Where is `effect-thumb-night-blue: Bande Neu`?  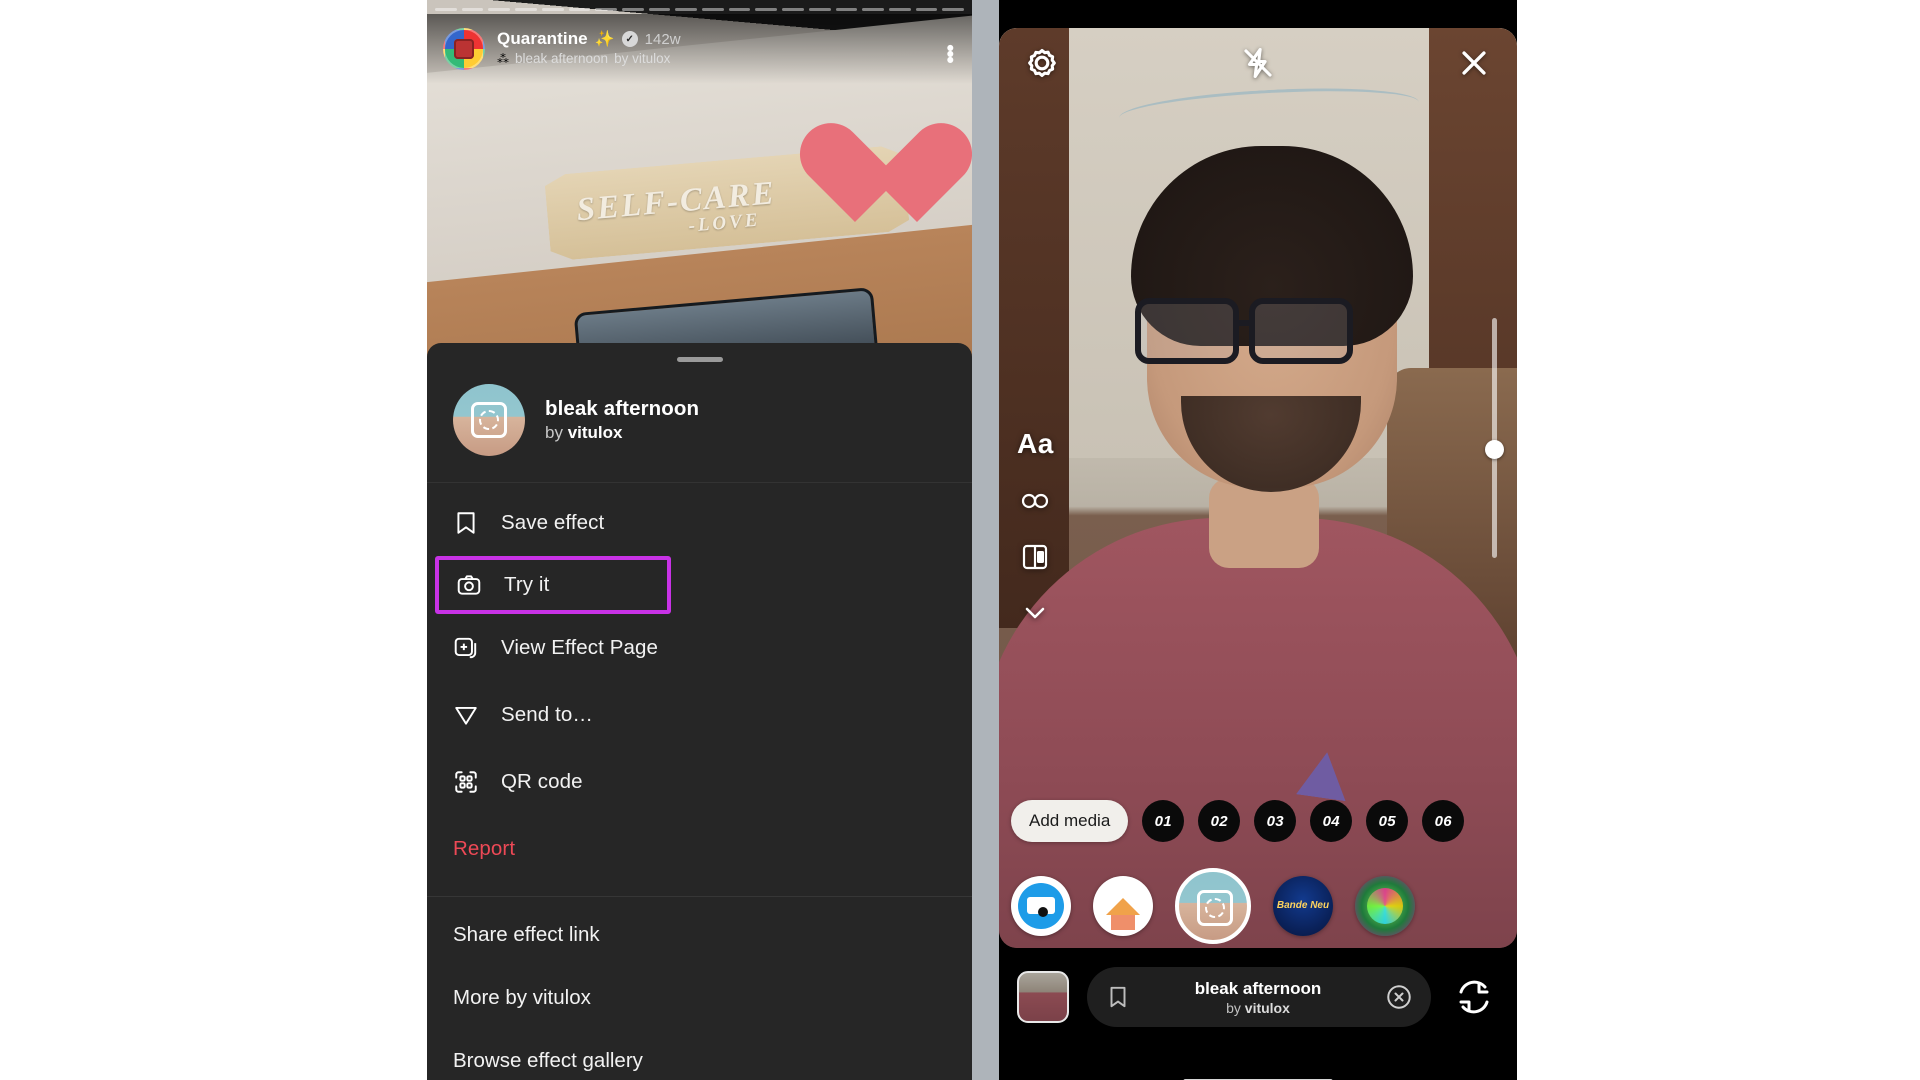 effect-thumb-night-blue: Bande Neu is located at coordinates (1303, 906).